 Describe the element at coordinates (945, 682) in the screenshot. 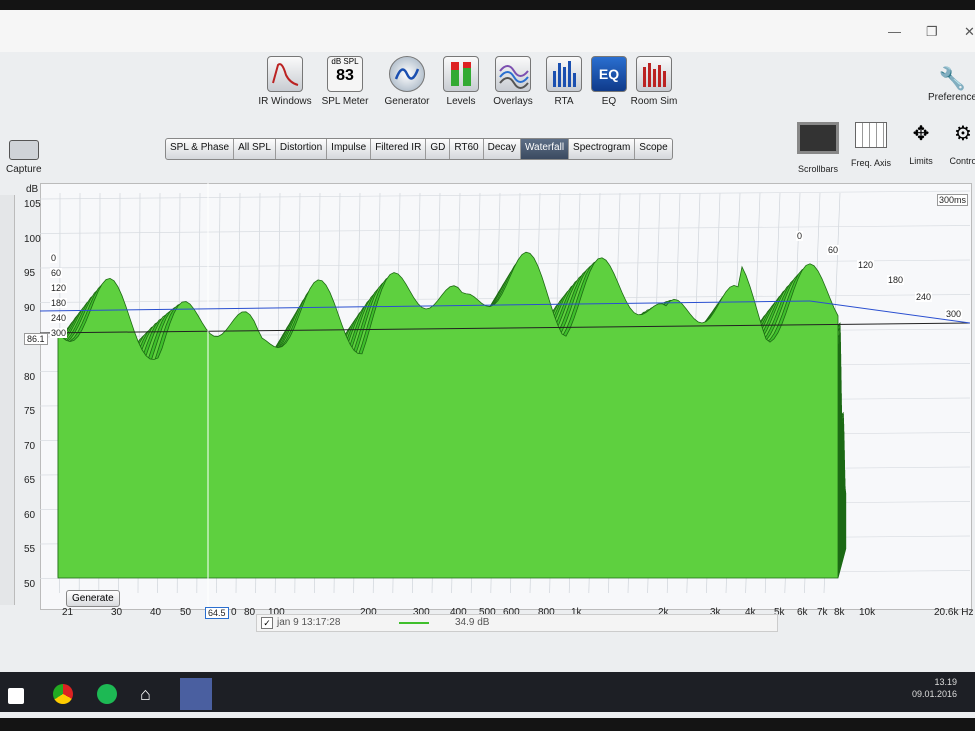

I see `clock-time: 13.19` at that location.